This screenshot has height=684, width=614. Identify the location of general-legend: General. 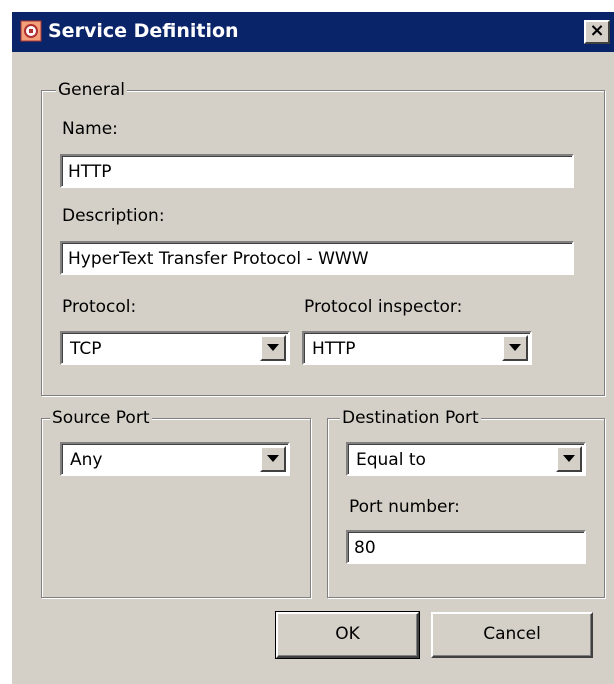
(91, 90).